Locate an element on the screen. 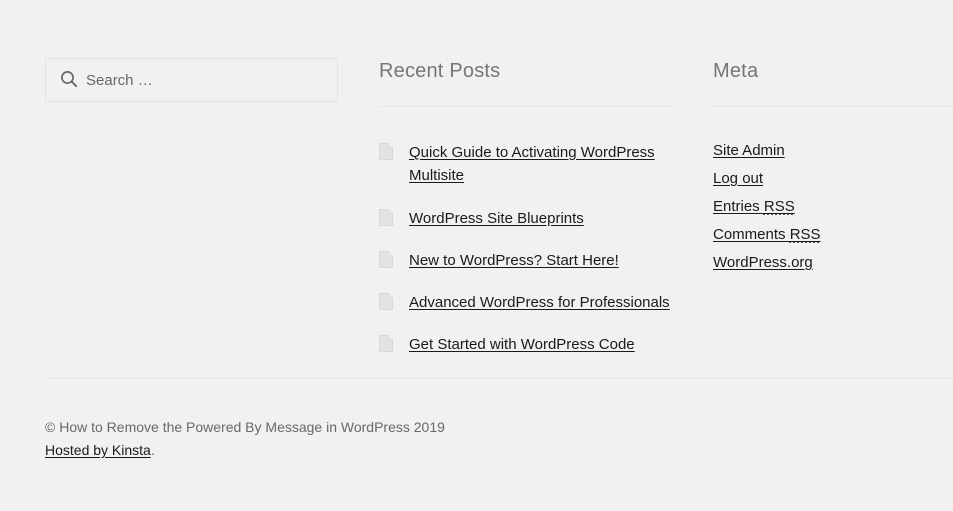 This screenshot has width=953, height=511. meta-link-label: Site Admin is located at coordinates (749, 150).